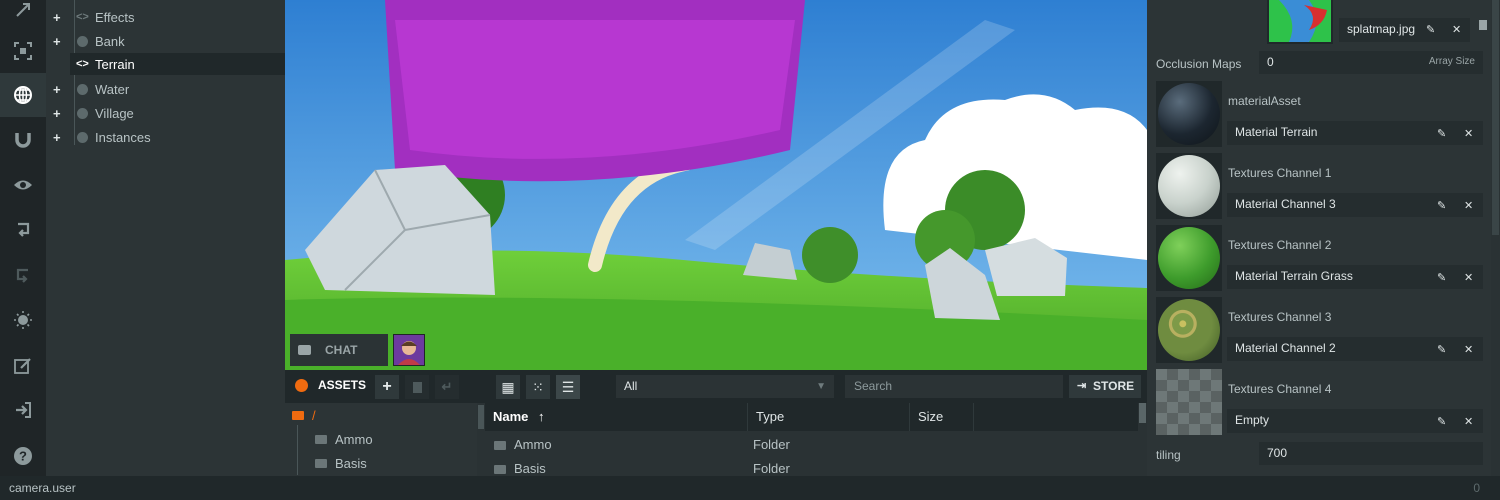  What do you see at coordinates (344, 439) in the screenshot?
I see `tree-folder-ammo: Ammo` at bounding box center [344, 439].